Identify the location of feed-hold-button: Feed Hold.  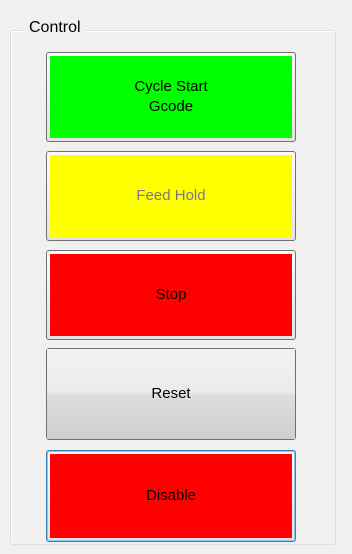
(171, 196).